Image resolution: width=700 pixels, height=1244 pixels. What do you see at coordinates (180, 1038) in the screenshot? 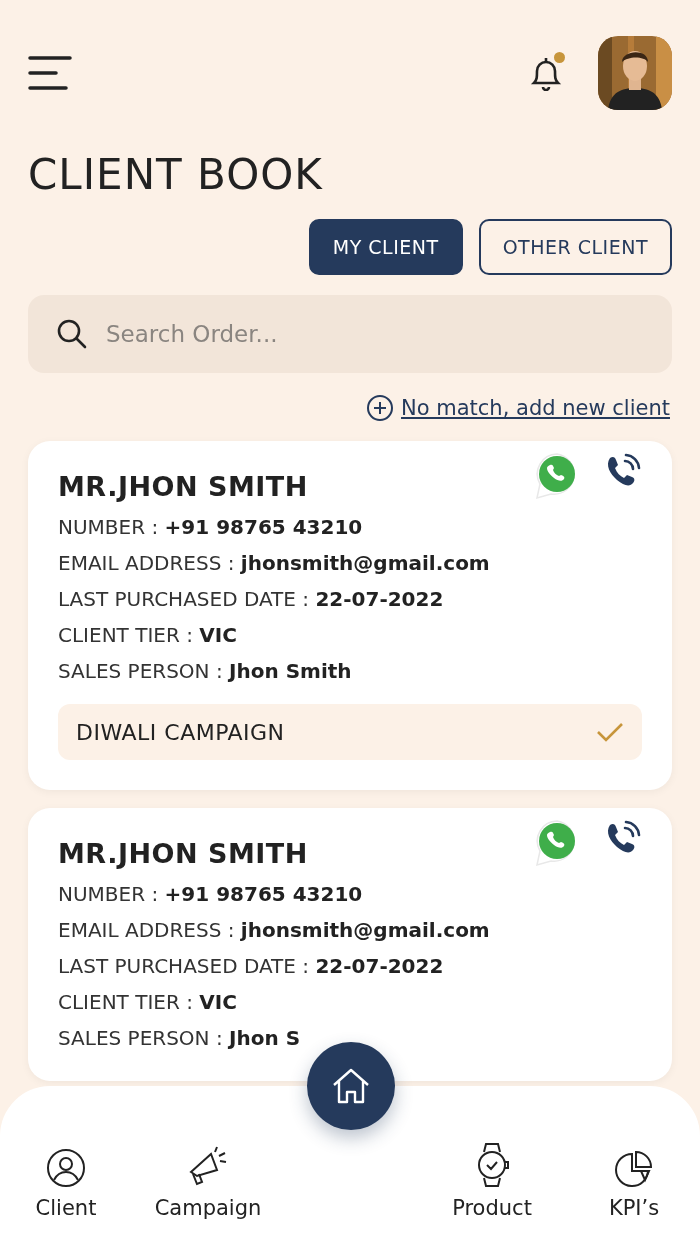
I see `client-detail: SALES PERSON : Jhon S` at bounding box center [180, 1038].